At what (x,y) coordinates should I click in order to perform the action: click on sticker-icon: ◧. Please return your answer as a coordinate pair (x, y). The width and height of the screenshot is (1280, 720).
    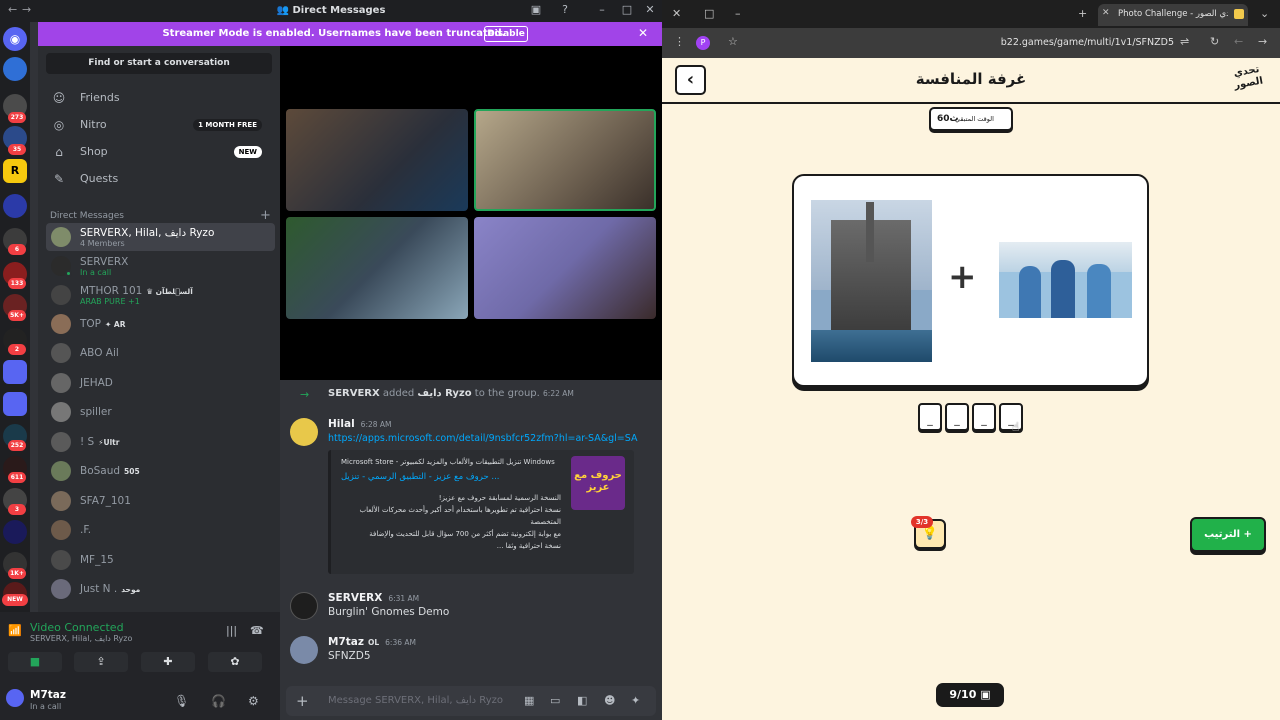
    Looking at the image, I should click on (582, 700).